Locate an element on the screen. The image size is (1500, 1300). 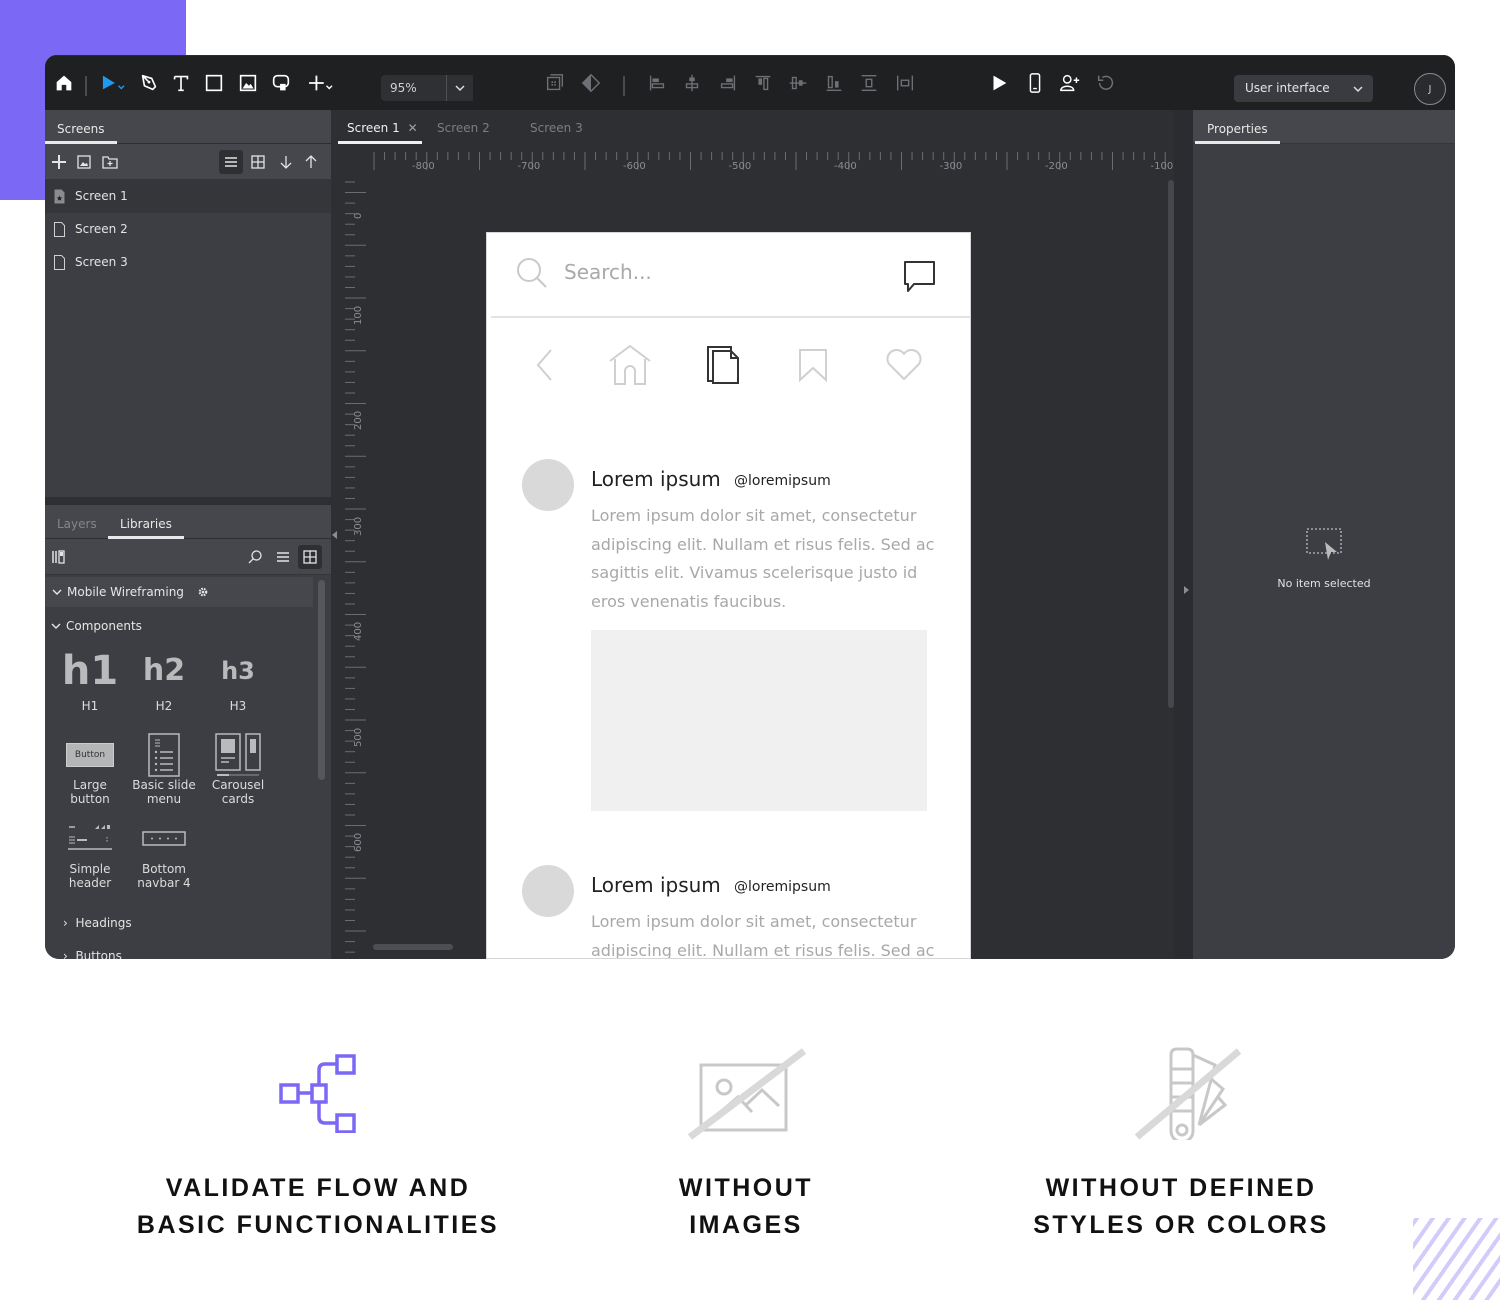
rectangle-tool-button is located at coordinates (214, 83).